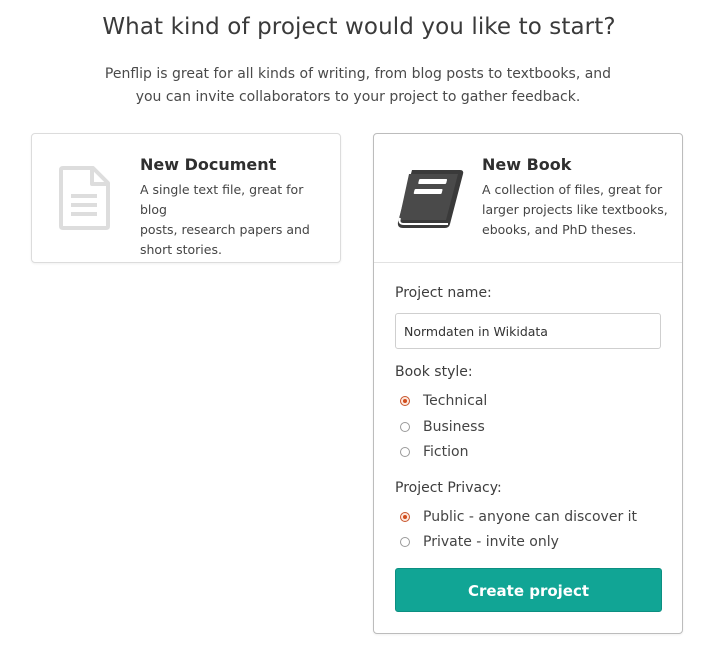 The image size is (718, 645). I want to click on book-style-option-label: Fiction, so click(446, 452).